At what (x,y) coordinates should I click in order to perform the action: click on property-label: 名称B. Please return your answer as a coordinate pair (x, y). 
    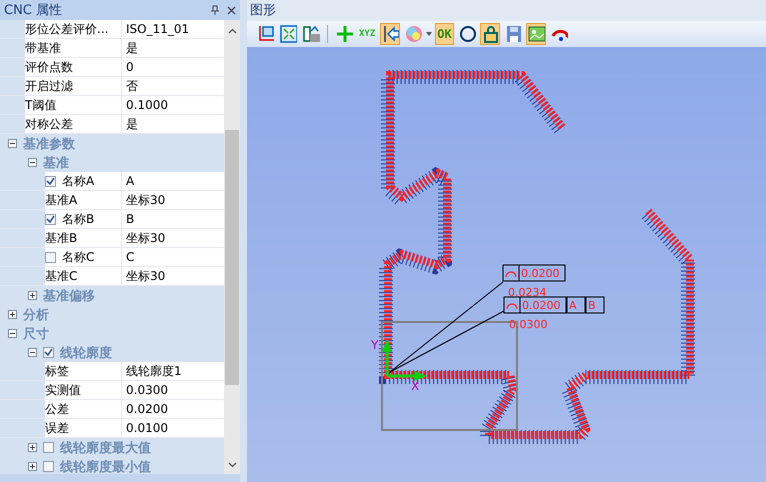
    Looking at the image, I should click on (78, 219).